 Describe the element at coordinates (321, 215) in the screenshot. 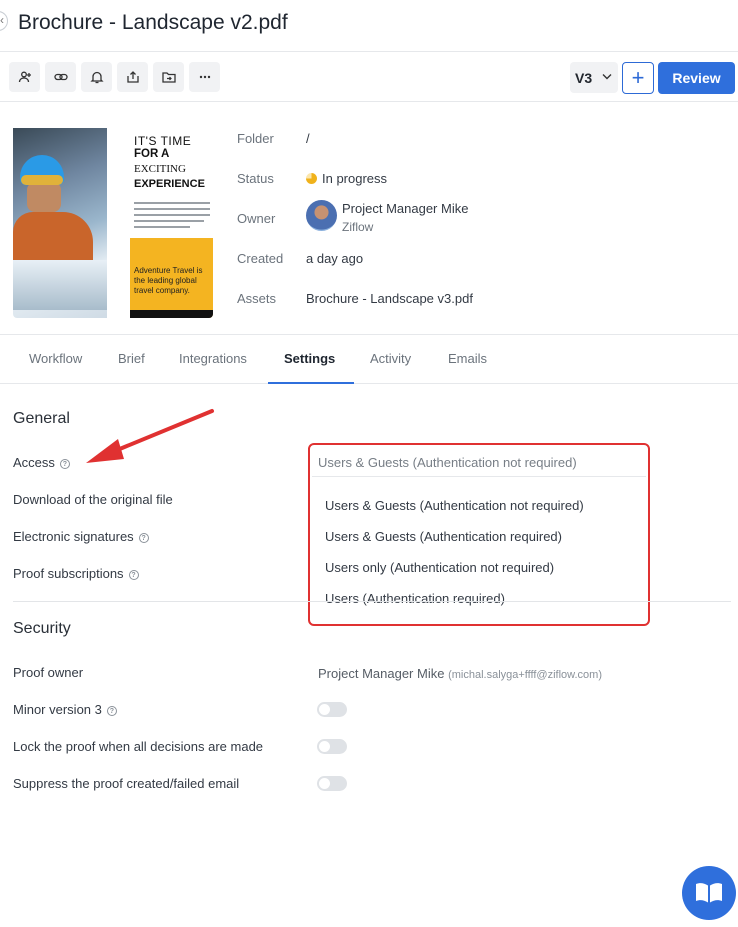

I see `avatar` at that location.